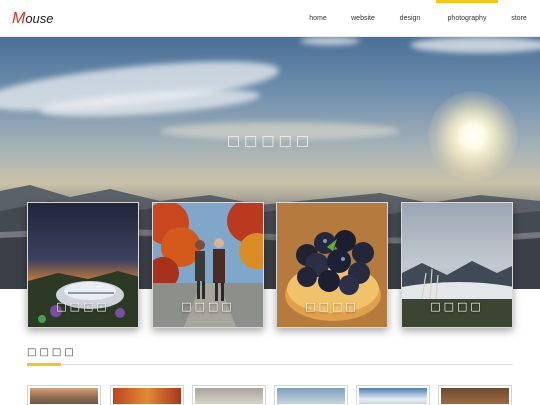 Image resolution: width=540 pixels, height=405 pixels. What do you see at coordinates (52, 352) in the screenshot?
I see `section-title: □□□□` at bounding box center [52, 352].